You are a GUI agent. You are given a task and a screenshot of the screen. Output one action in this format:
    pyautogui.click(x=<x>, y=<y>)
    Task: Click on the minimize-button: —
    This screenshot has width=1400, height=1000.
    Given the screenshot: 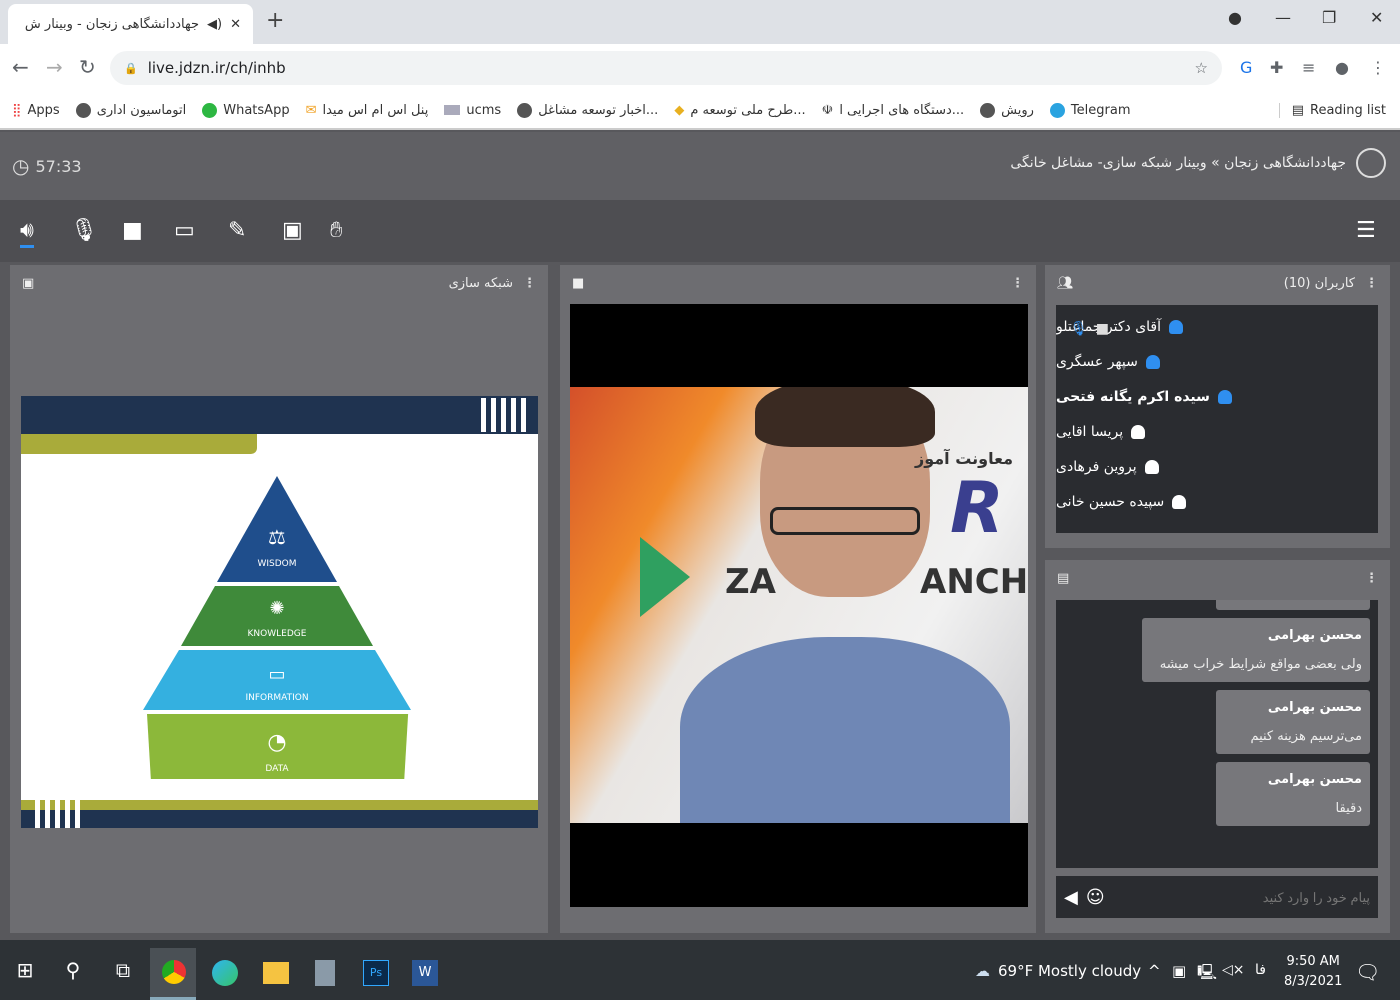 What is the action you would take?
    pyautogui.click(x=1283, y=17)
    